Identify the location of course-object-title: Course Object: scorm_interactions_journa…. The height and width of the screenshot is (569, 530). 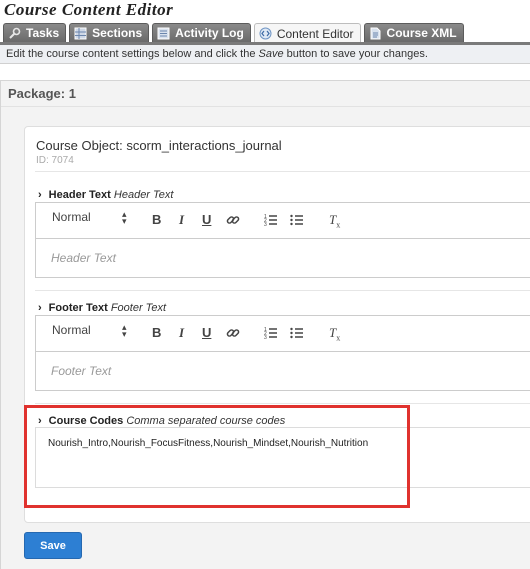
(159, 145).